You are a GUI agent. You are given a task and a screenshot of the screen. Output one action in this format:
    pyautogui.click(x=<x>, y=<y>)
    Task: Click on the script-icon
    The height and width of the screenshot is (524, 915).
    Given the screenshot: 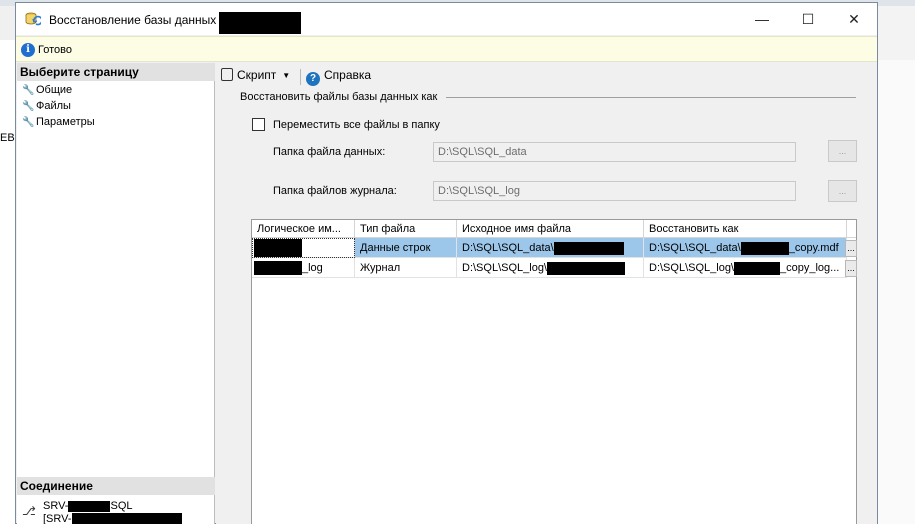 What is the action you would take?
    pyautogui.click(x=227, y=74)
    